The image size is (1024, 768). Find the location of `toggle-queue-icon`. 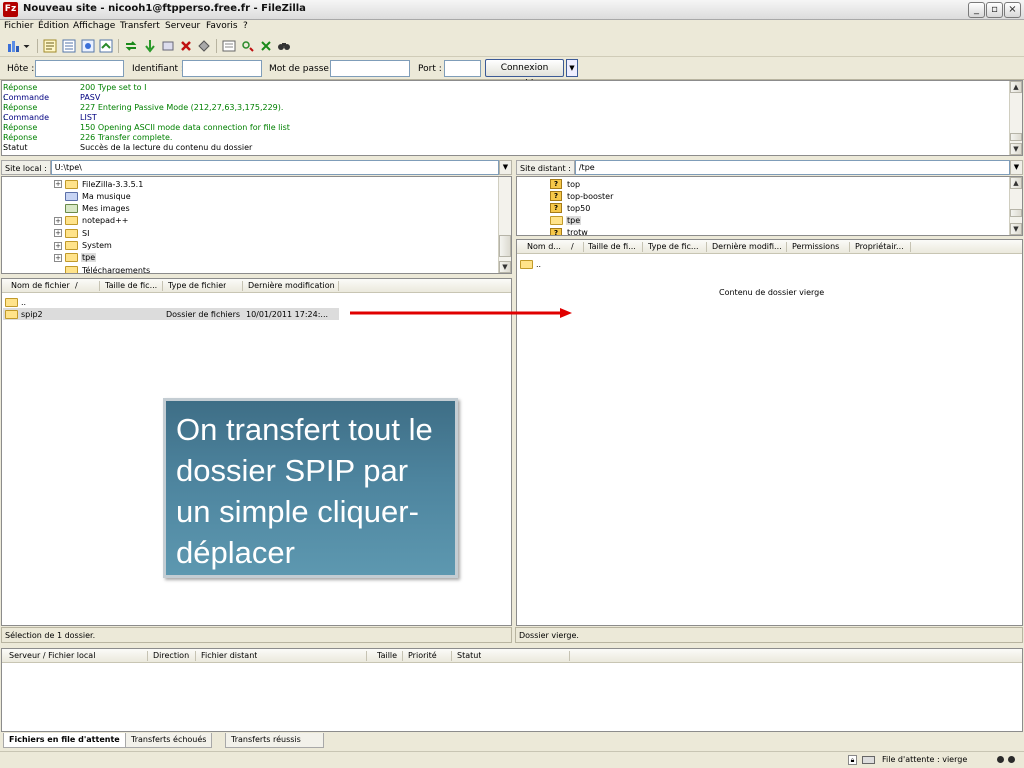

toggle-queue-icon is located at coordinates (106, 46).